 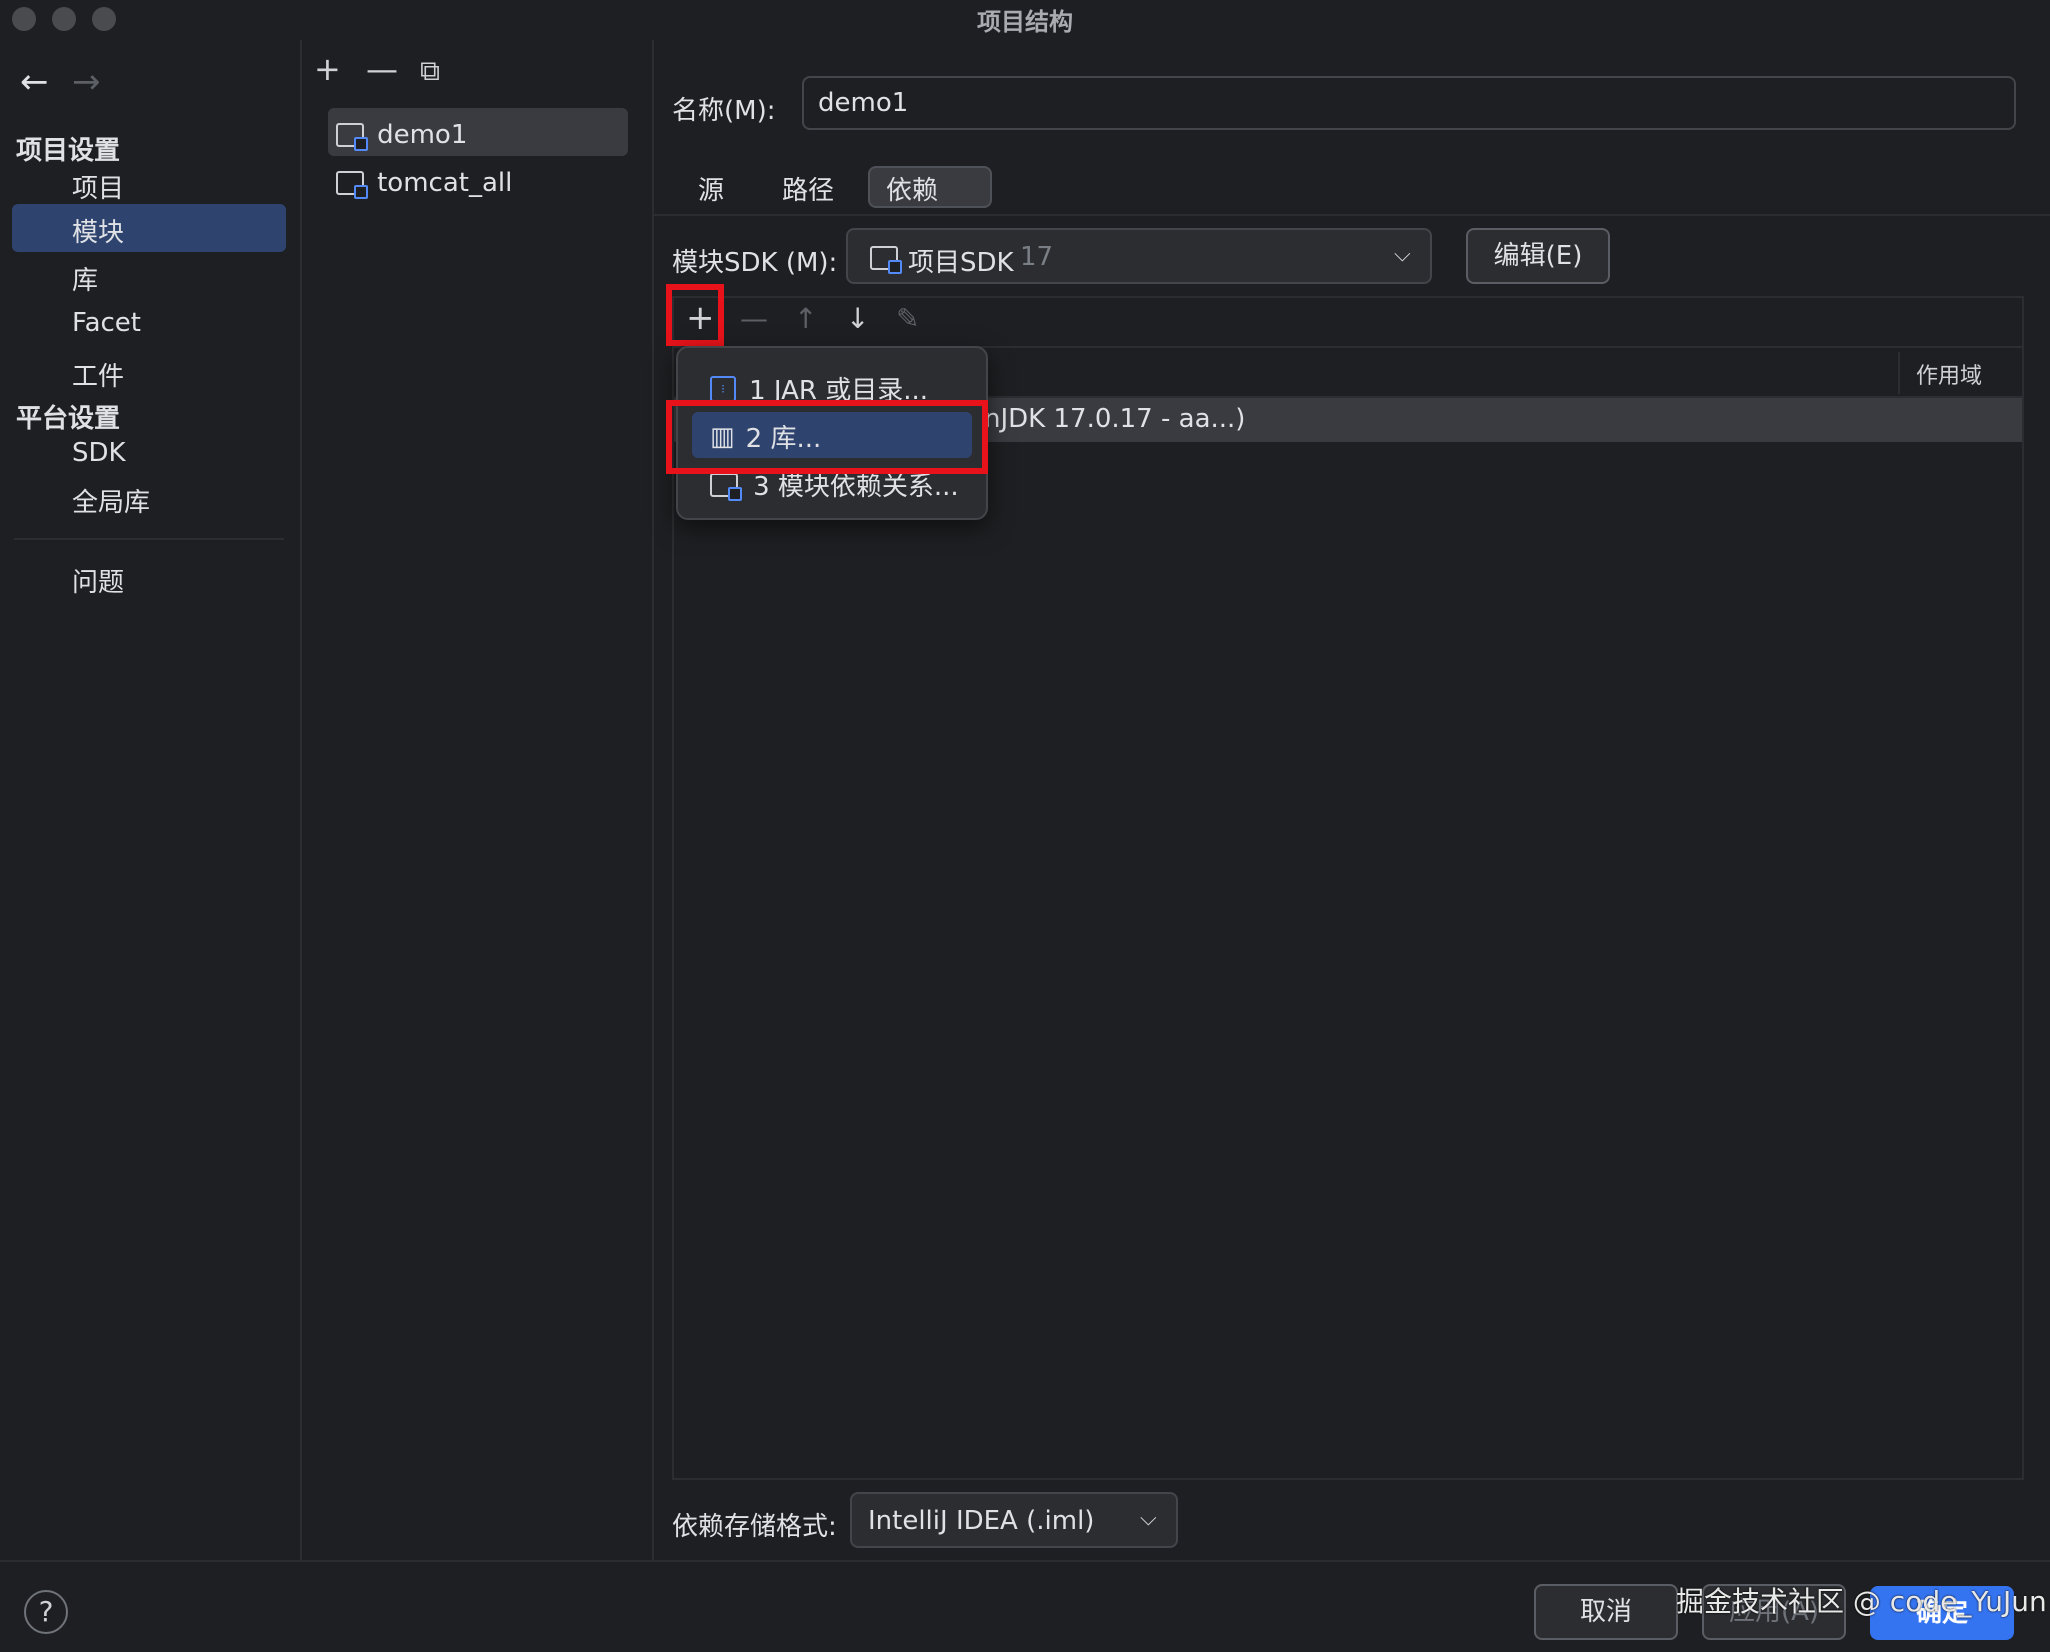 I want to click on tab-sources: 源, so click(x=711, y=188).